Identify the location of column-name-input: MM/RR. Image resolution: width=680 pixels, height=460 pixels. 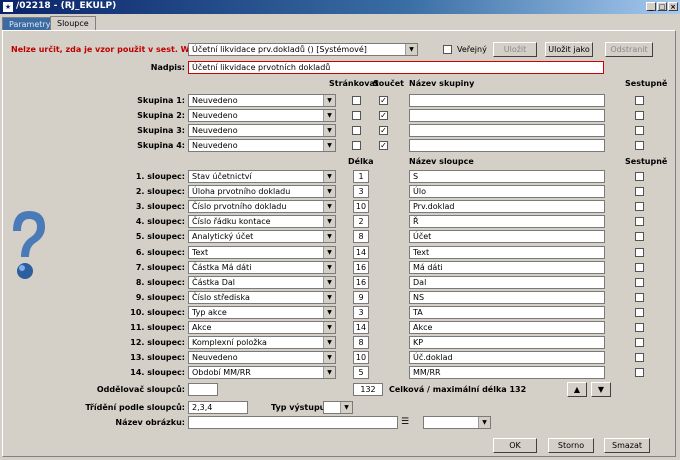
(507, 373).